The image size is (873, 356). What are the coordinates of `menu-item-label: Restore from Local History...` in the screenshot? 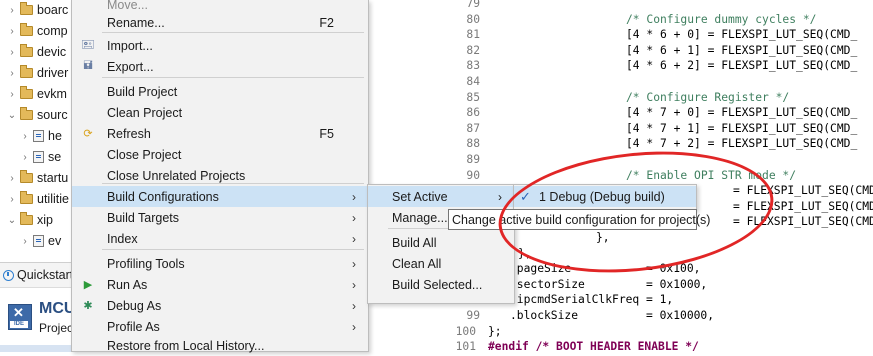 It's located at (186, 345).